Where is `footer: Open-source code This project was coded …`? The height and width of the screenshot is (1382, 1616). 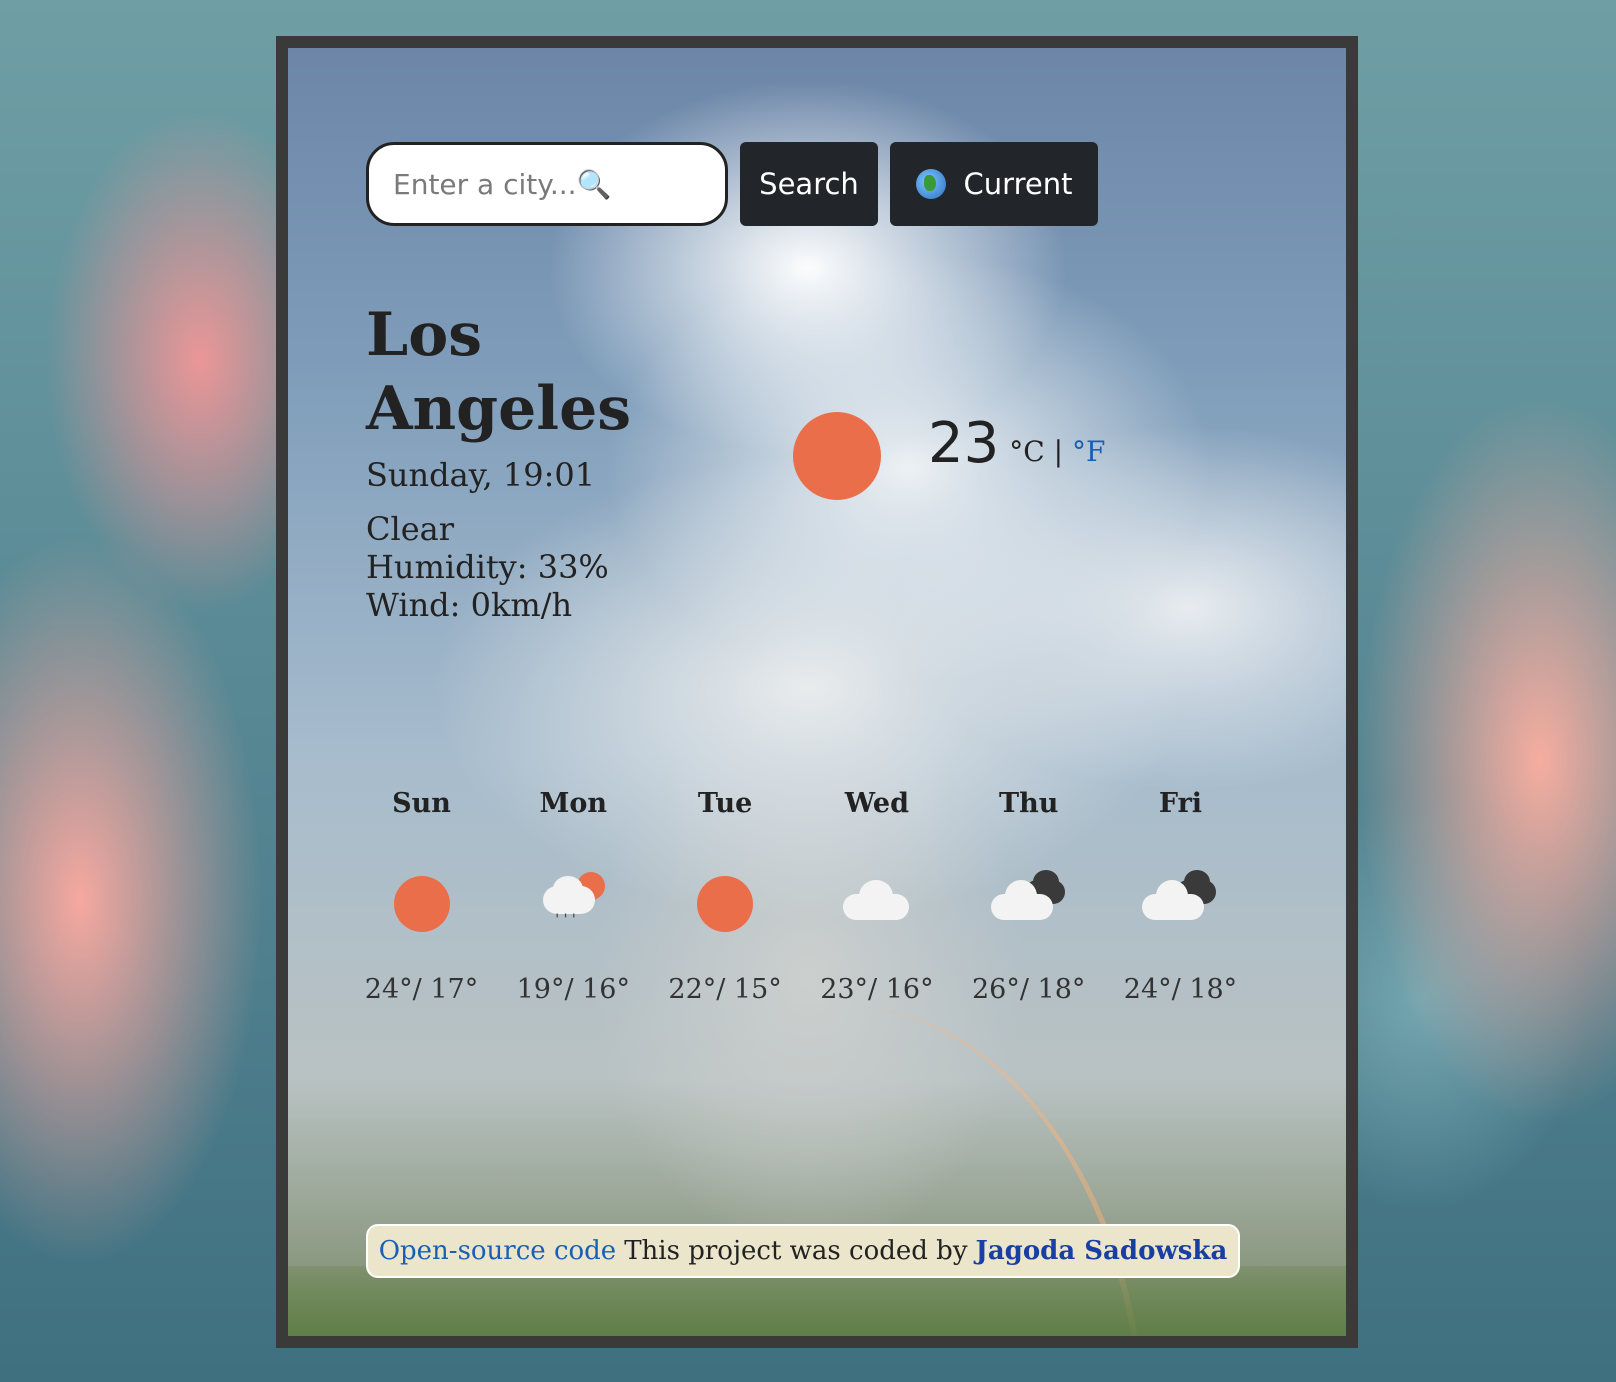
footer: Open-source code This project was coded … is located at coordinates (803, 1251).